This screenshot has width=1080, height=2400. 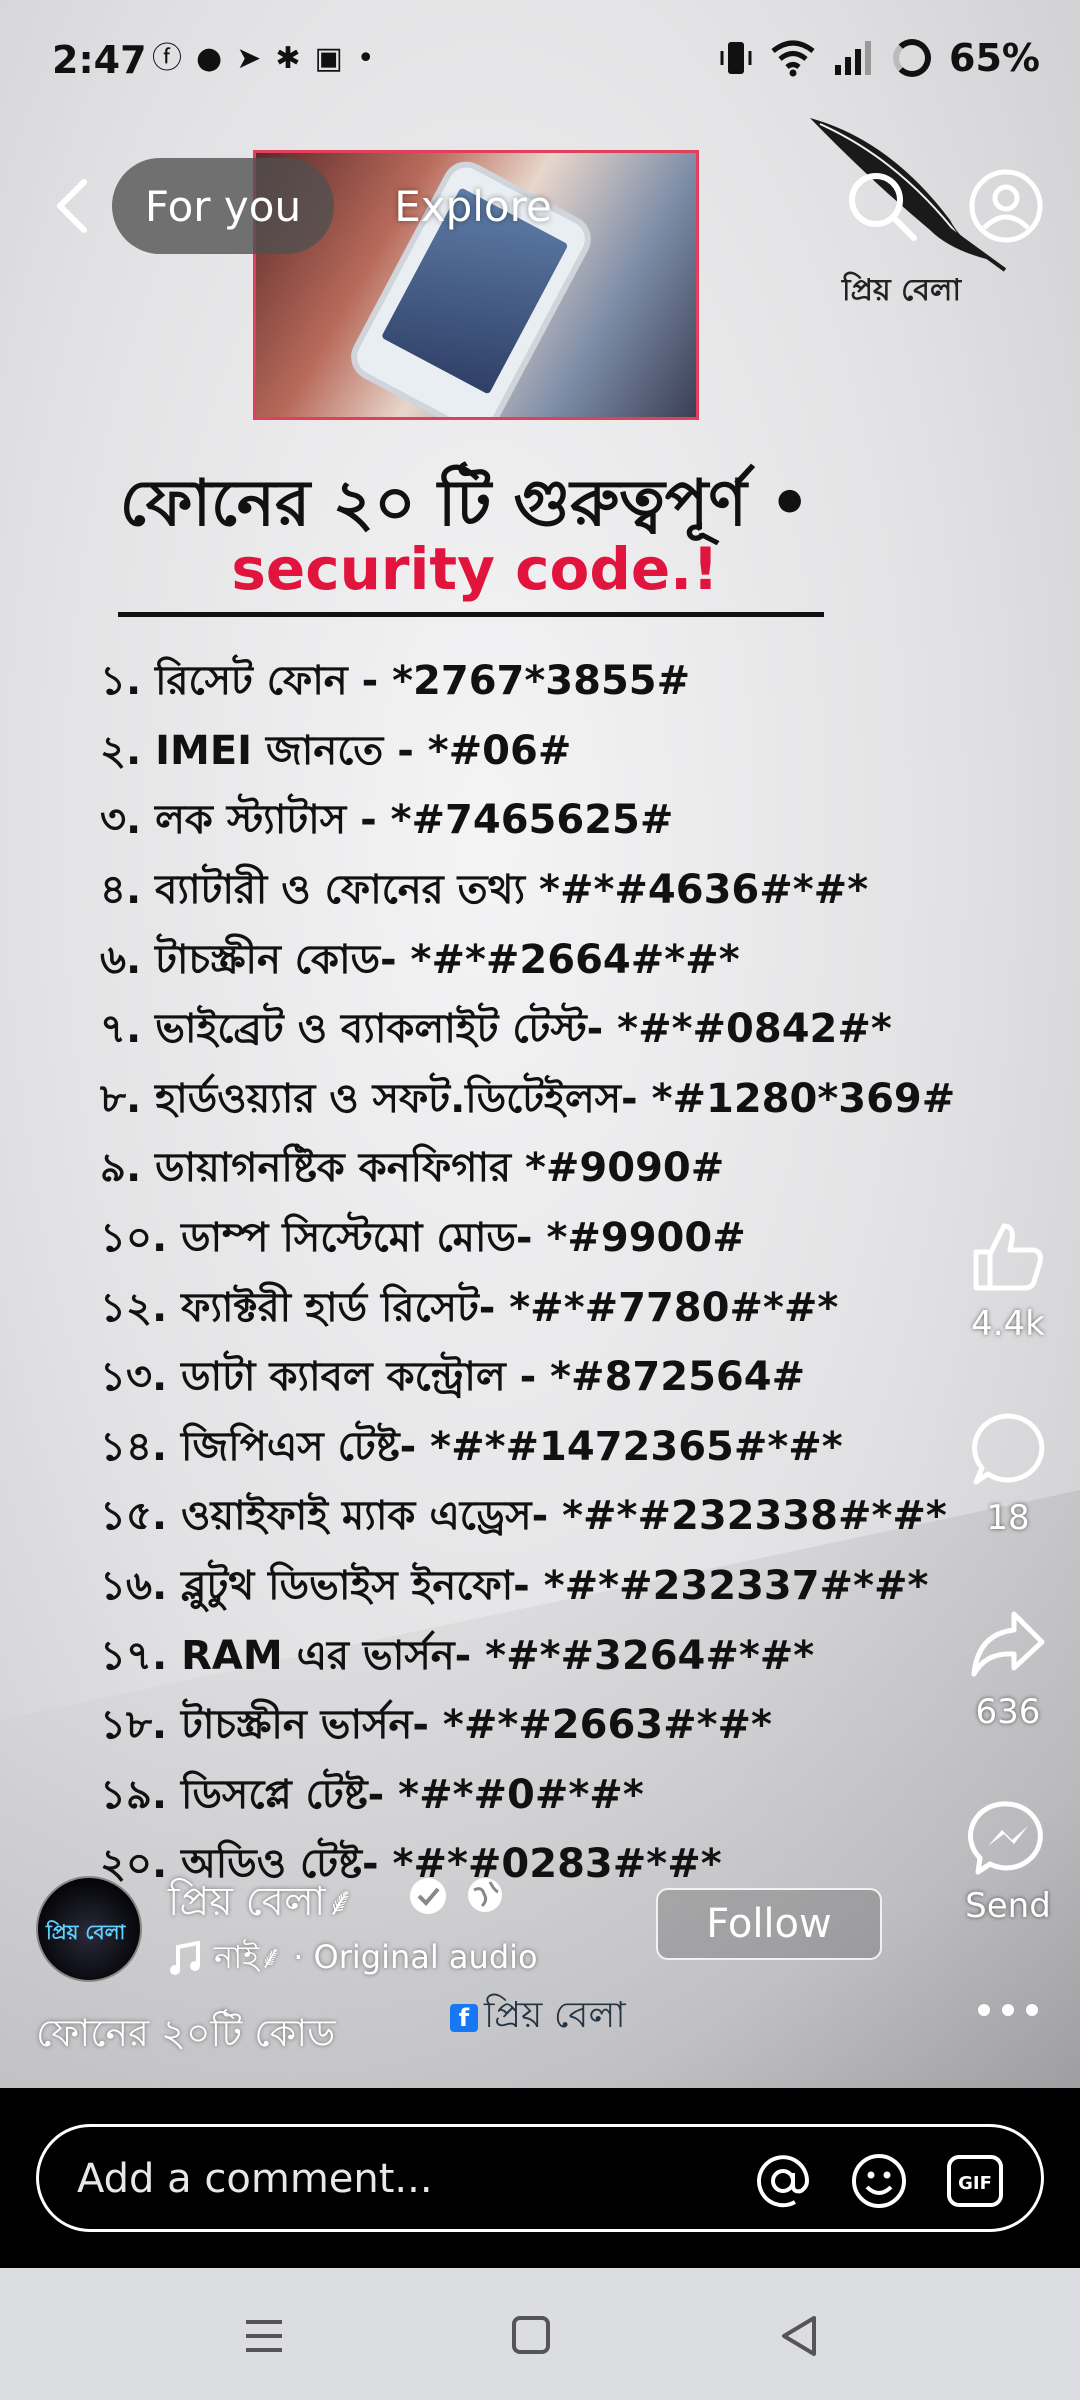 I want to click on tab-for-you: For you, so click(x=223, y=206).